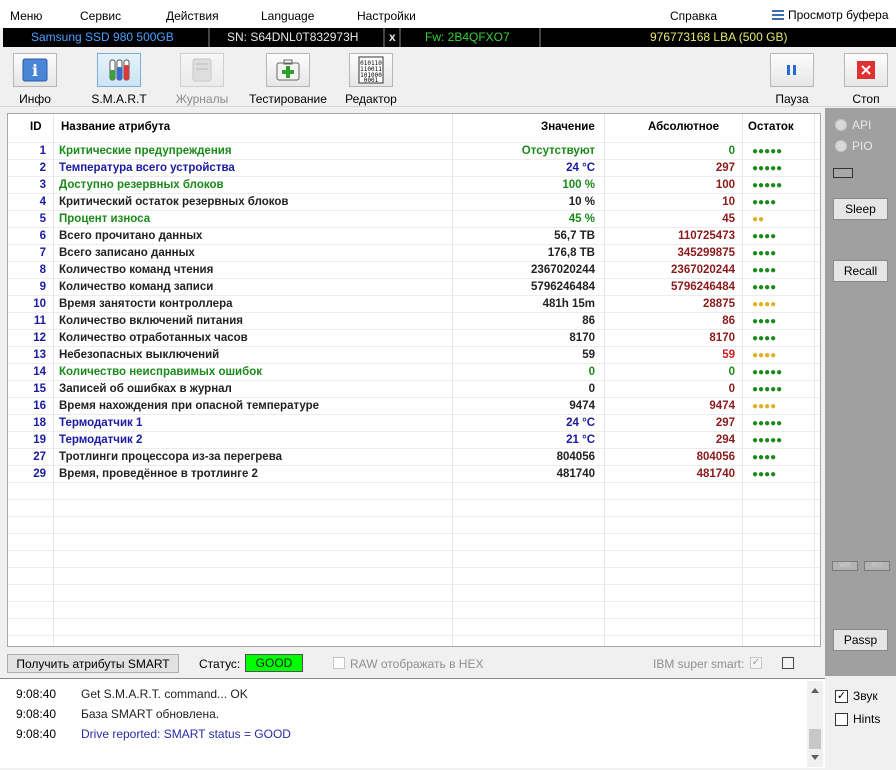 Image resolution: width=896 pixels, height=770 pixels. I want to click on menu-item-actions: Действия, so click(192, 16).